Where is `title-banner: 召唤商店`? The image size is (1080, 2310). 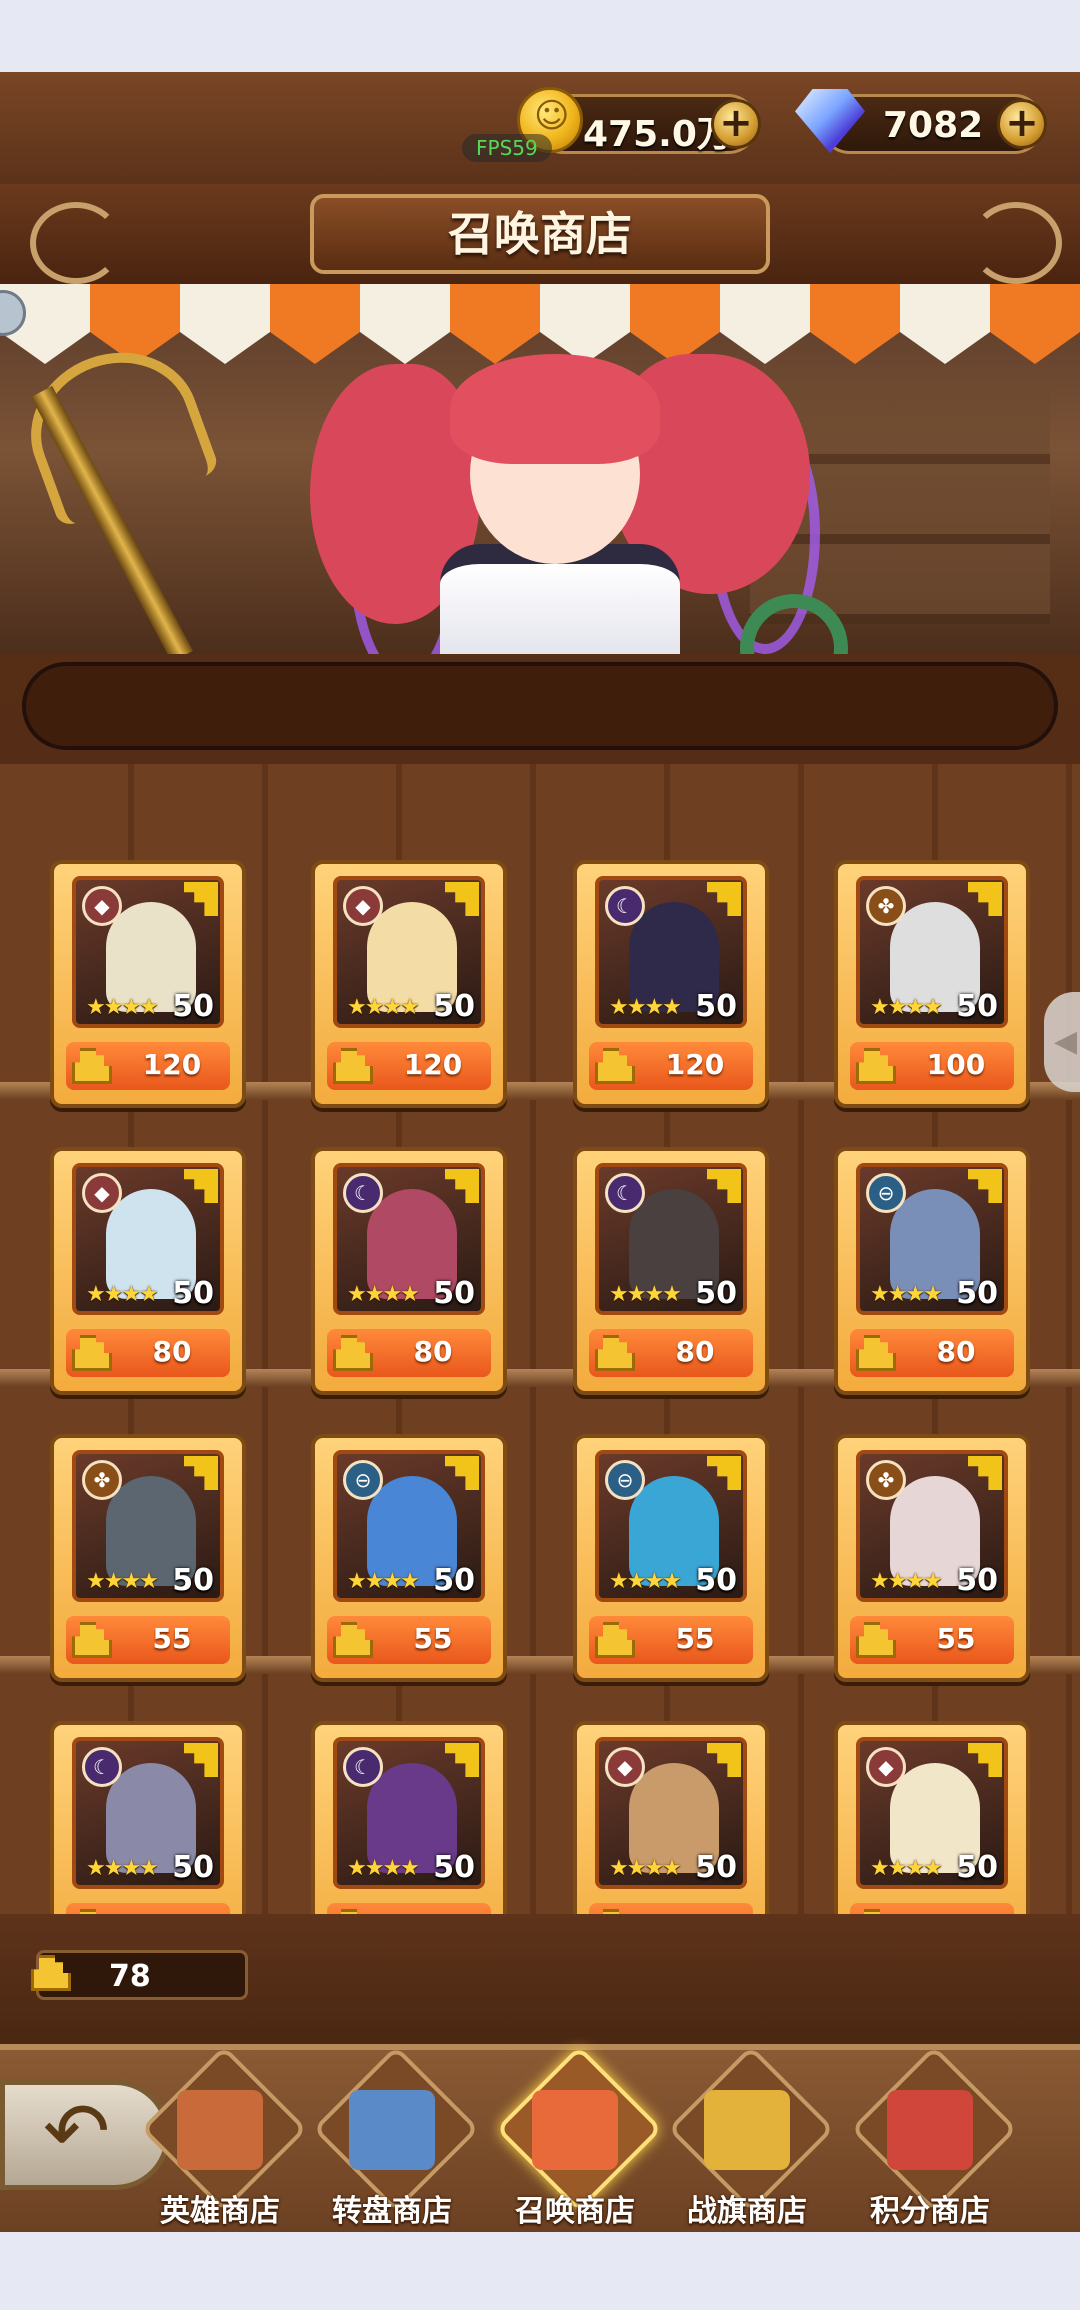 title-banner: 召唤商店 is located at coordinates (540, 234).